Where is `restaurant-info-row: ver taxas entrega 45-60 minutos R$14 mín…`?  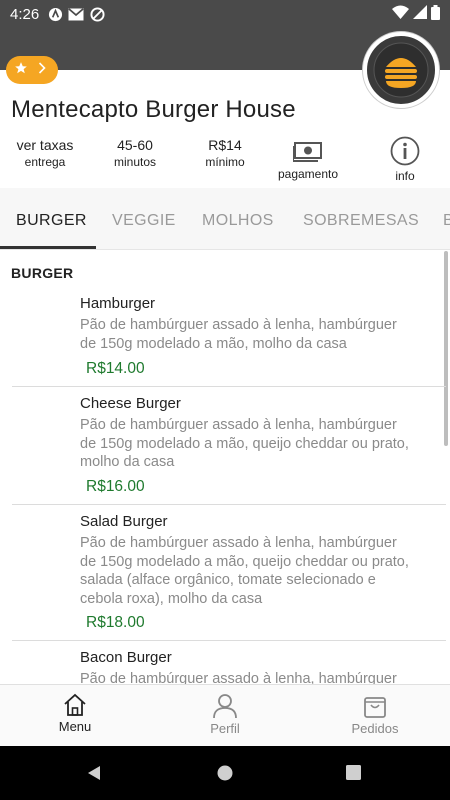
restaurant-info-row: ver taxas entrega 45-60 minutos R$14 mín… is located at coordinates (225, 161).